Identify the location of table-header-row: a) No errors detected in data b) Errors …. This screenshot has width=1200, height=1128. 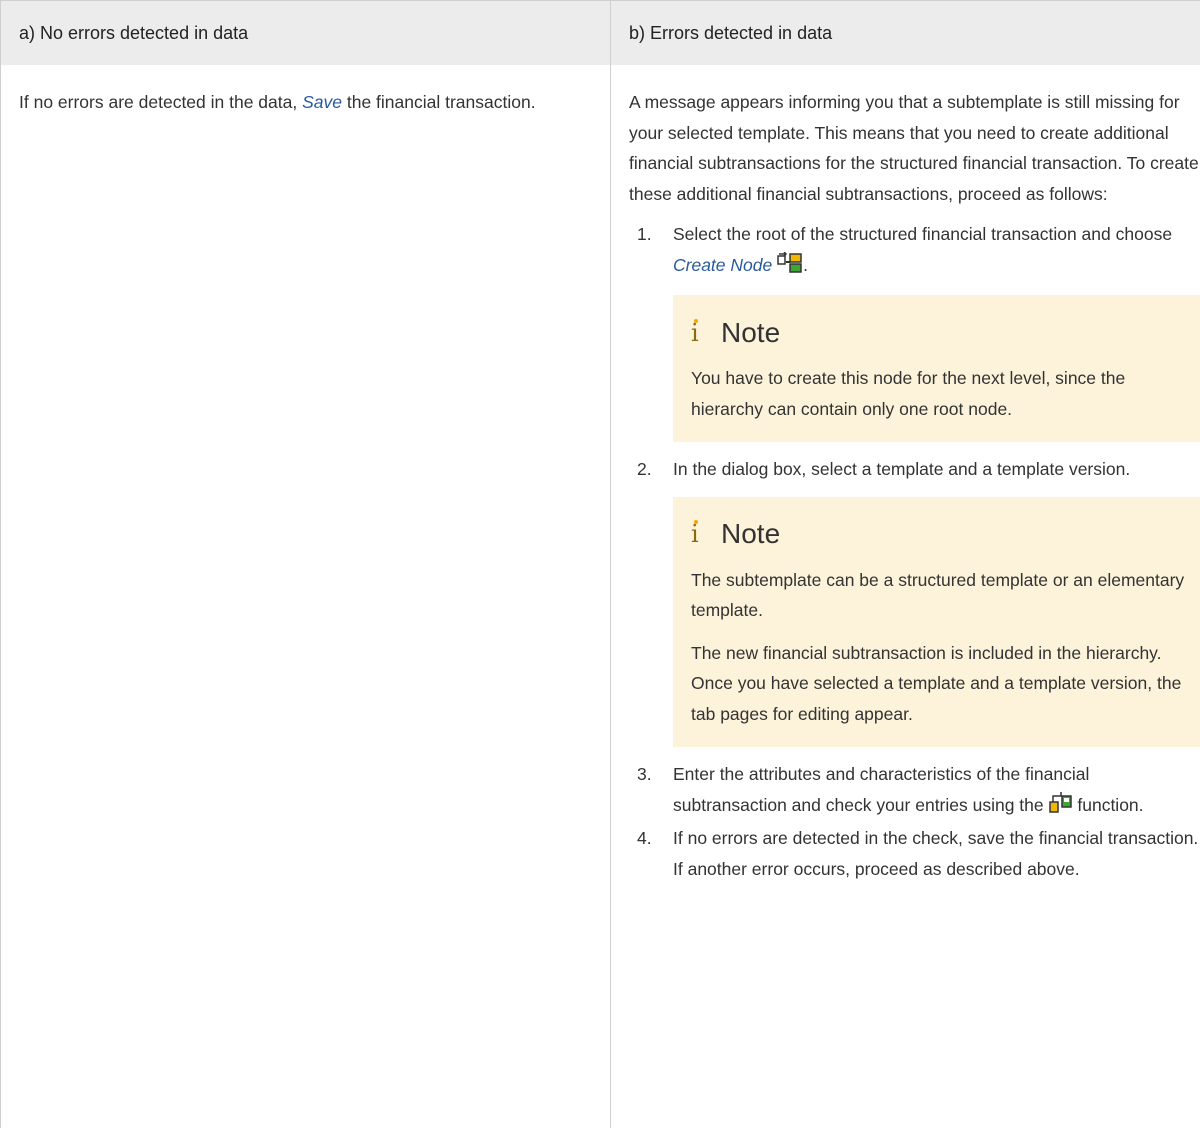
(600, 32).